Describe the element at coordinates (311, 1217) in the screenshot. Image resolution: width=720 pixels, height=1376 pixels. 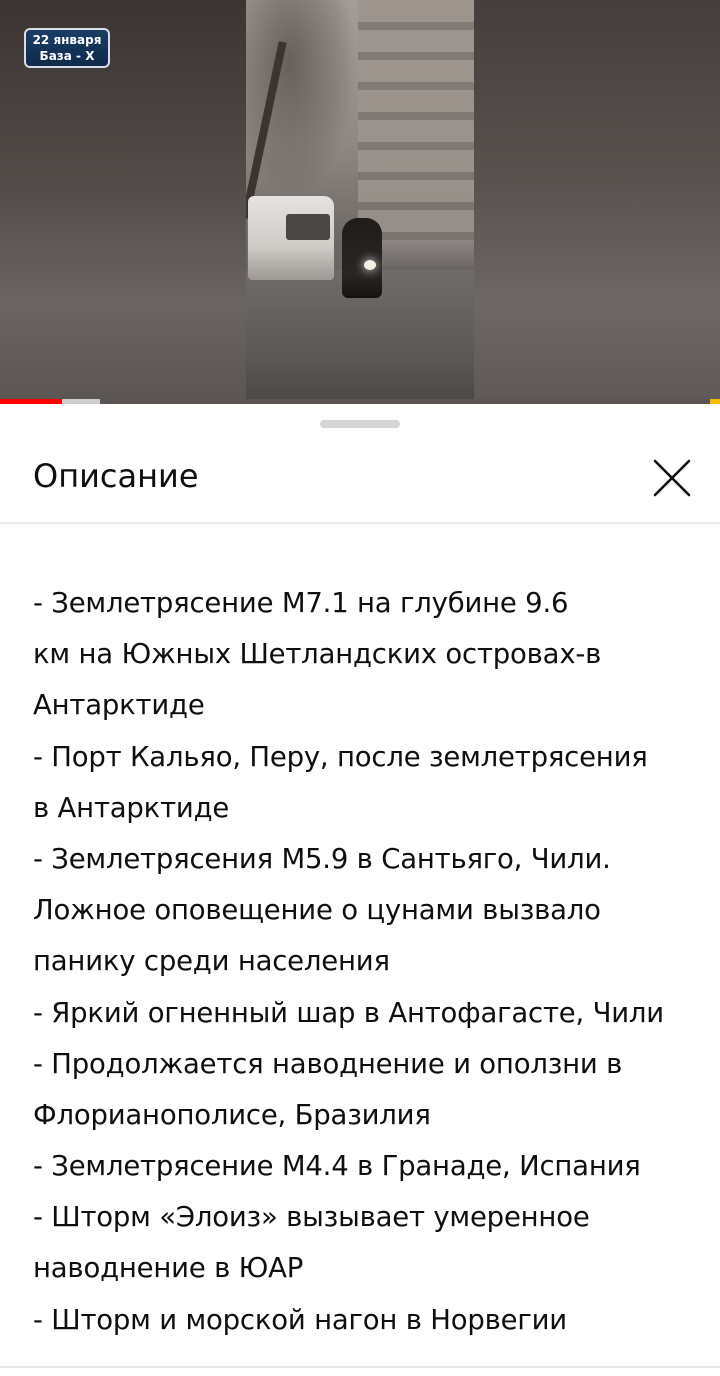
I see `description-line: - Шторм «Элоиз» вызывает умеренное` at that location.